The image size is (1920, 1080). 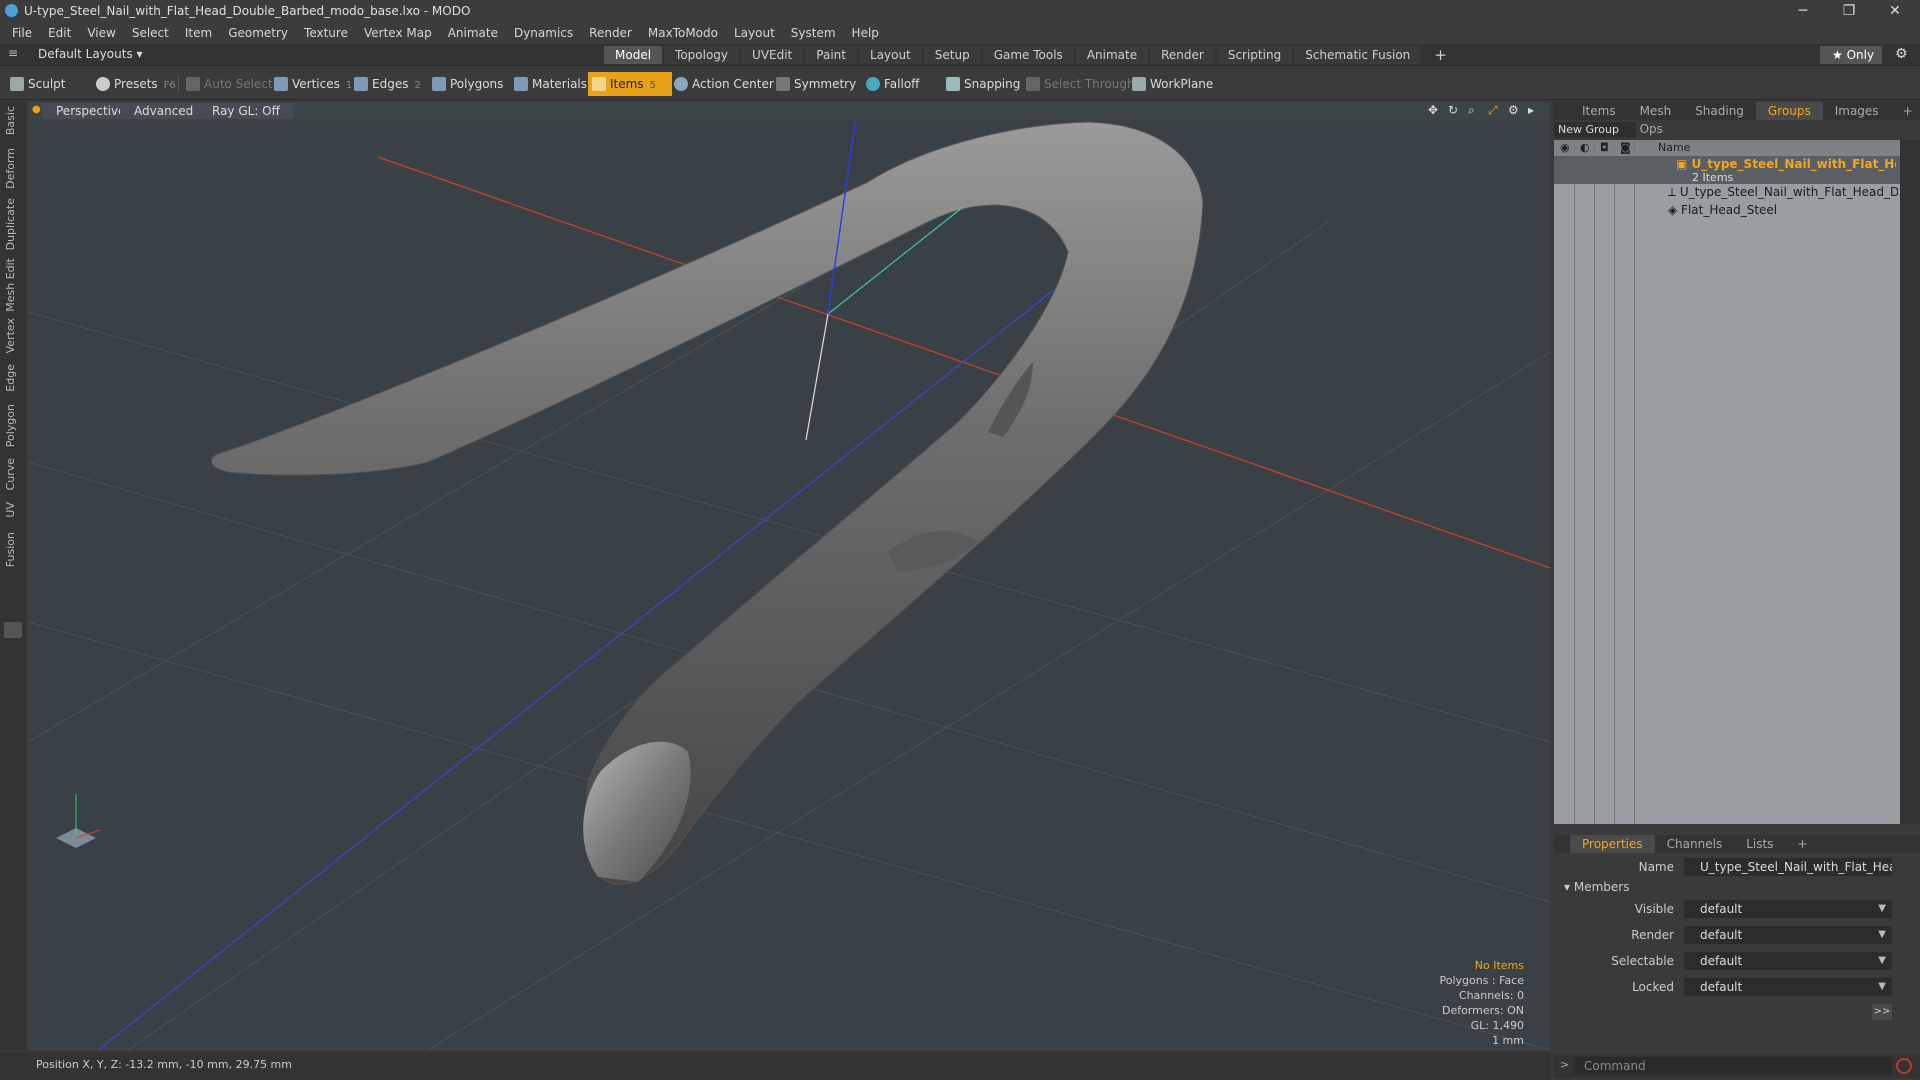 I want to click on tab-properties: Properties, so click(x=1612, y=844).